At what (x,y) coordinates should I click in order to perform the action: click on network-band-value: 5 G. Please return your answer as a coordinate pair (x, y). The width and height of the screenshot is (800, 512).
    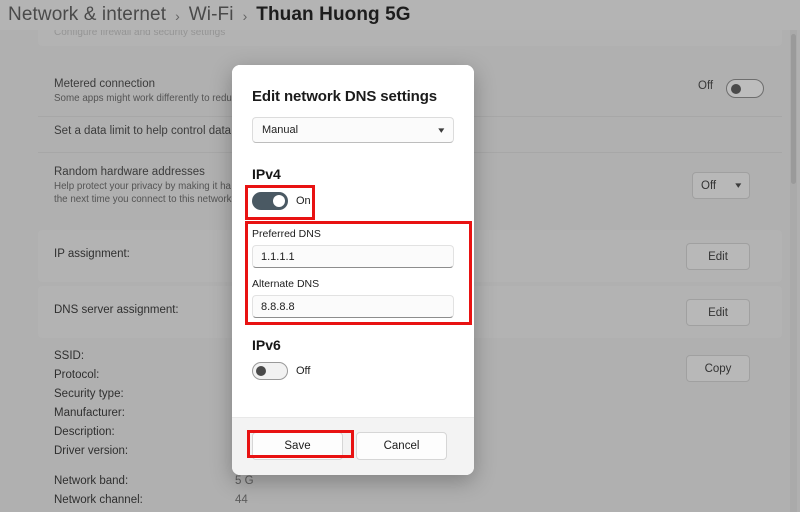
    Looking at the image, I should click on (244, 481).